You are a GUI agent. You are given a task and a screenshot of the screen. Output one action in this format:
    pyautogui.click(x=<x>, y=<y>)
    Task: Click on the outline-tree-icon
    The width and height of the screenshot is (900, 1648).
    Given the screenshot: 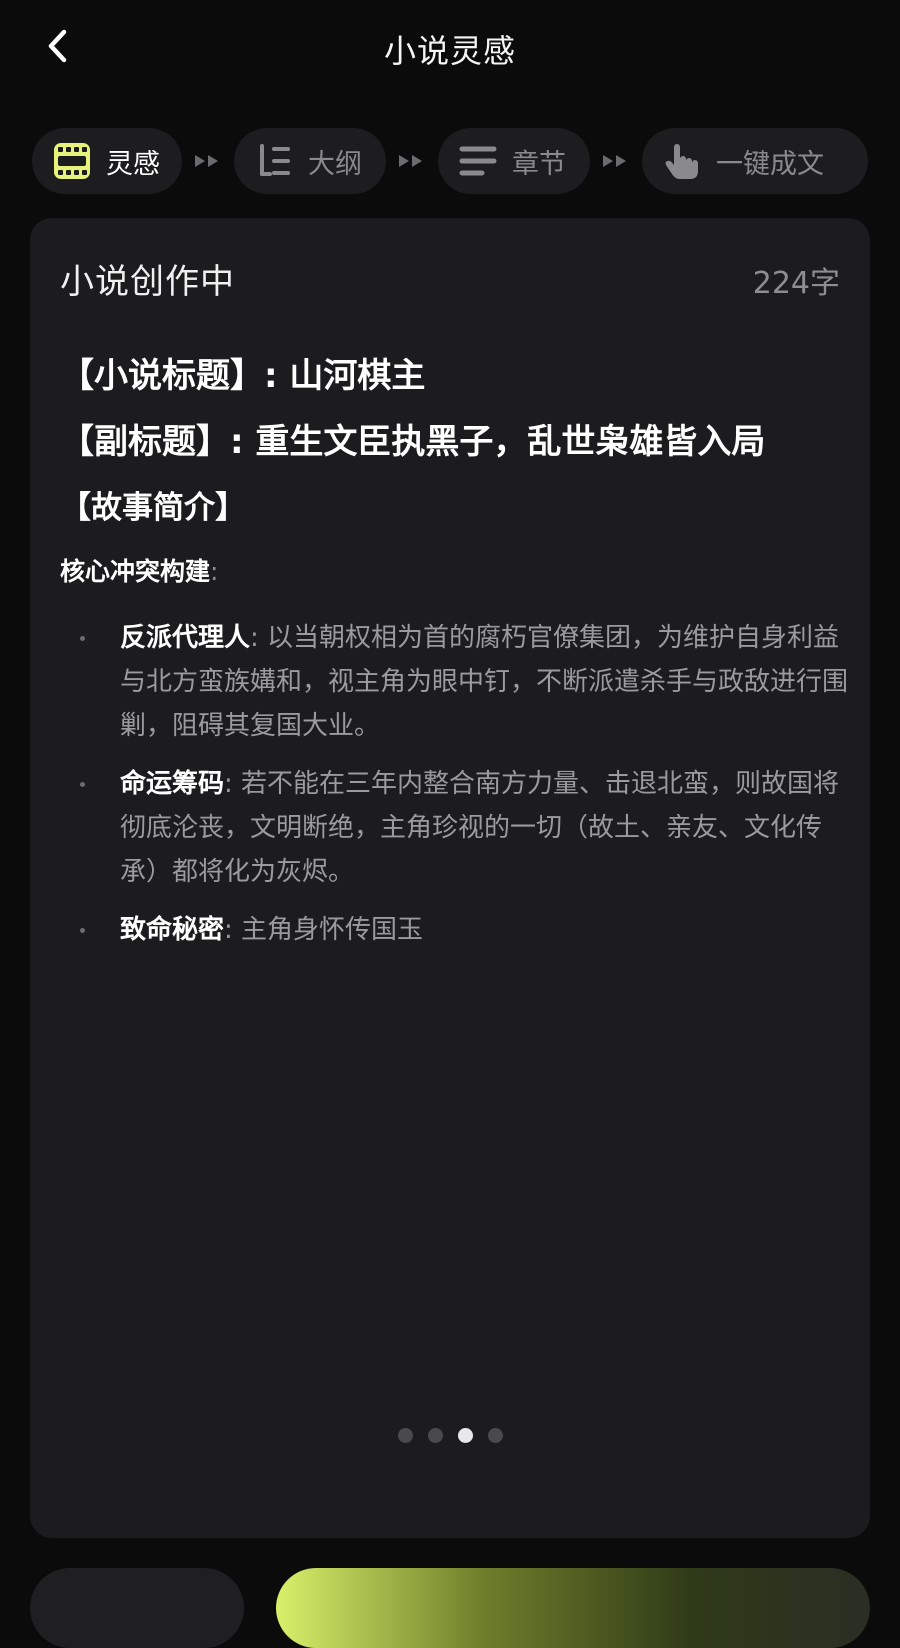 What is the action you would take?
    pyautogui.click(x=274, y=161)
    